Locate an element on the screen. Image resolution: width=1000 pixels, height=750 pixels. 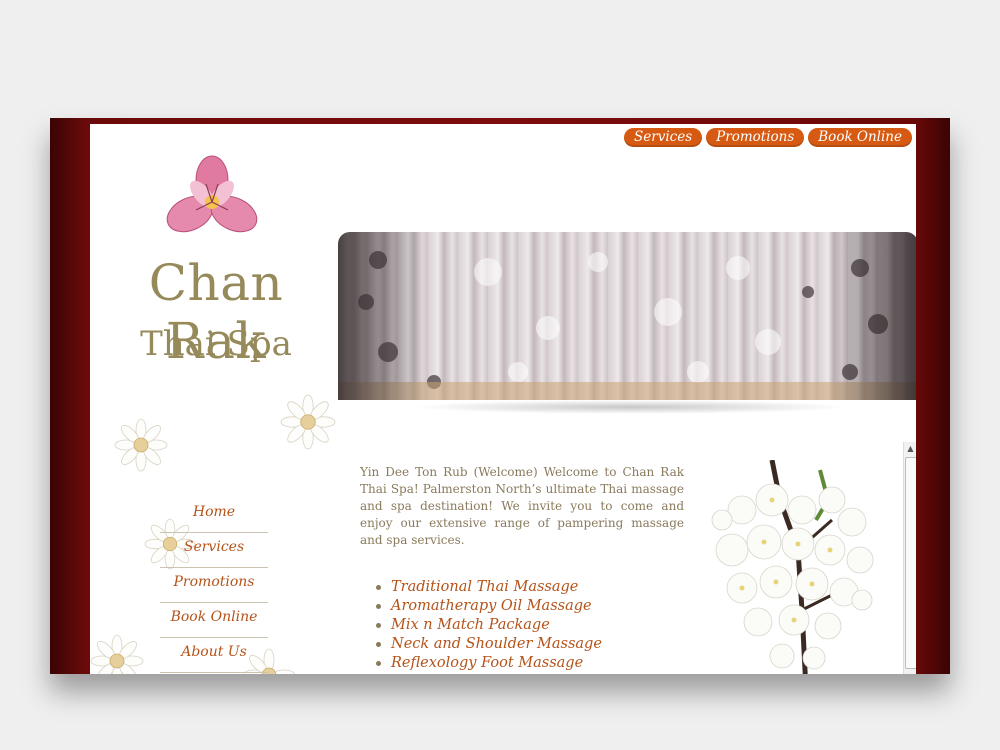
side-nav-promotions-link: Promotions is located at coordinates (214, 585).